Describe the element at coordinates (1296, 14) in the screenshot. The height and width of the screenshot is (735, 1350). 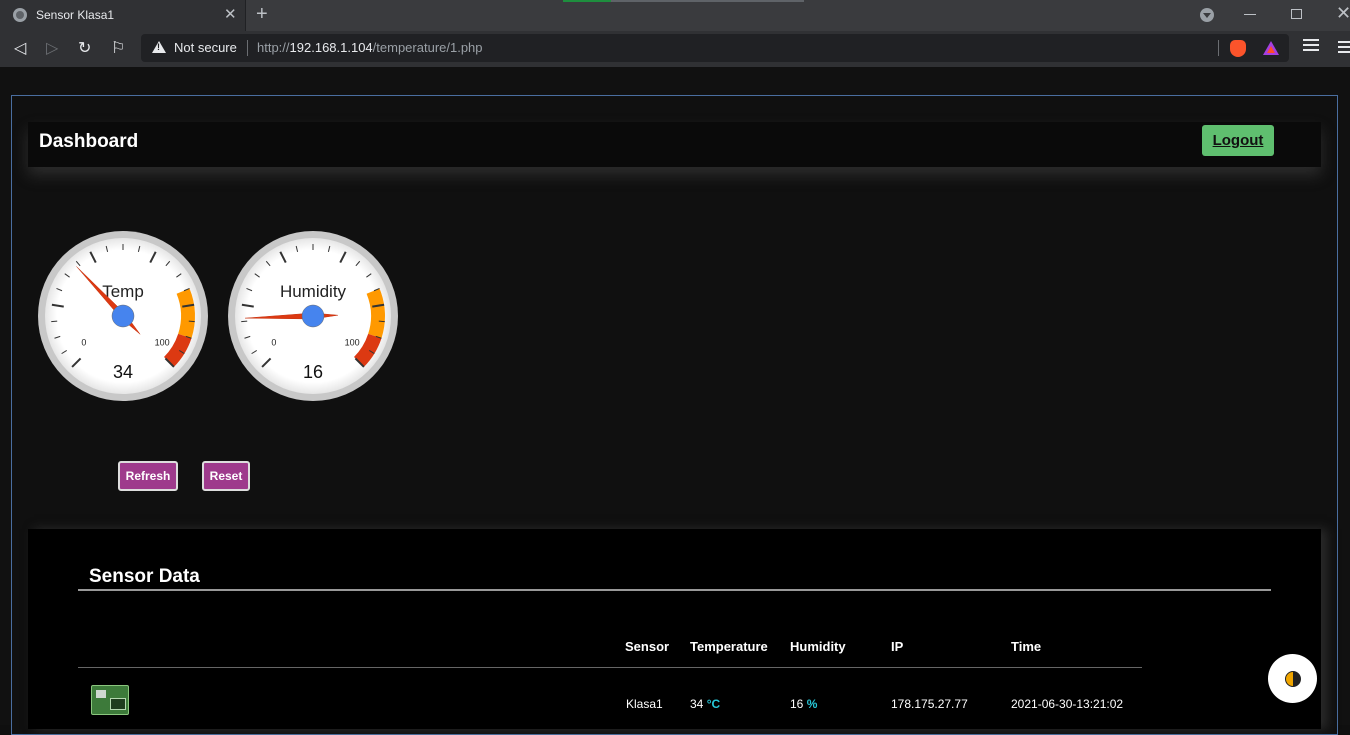
I see `restore-icon` at that location.